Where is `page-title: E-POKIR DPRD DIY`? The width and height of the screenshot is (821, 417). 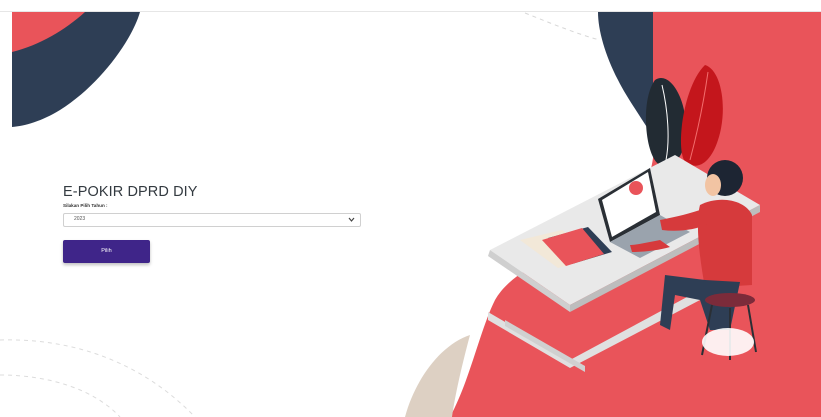 page-title: E-POKIR DPRD DIY is located at coordinates (130, 192).